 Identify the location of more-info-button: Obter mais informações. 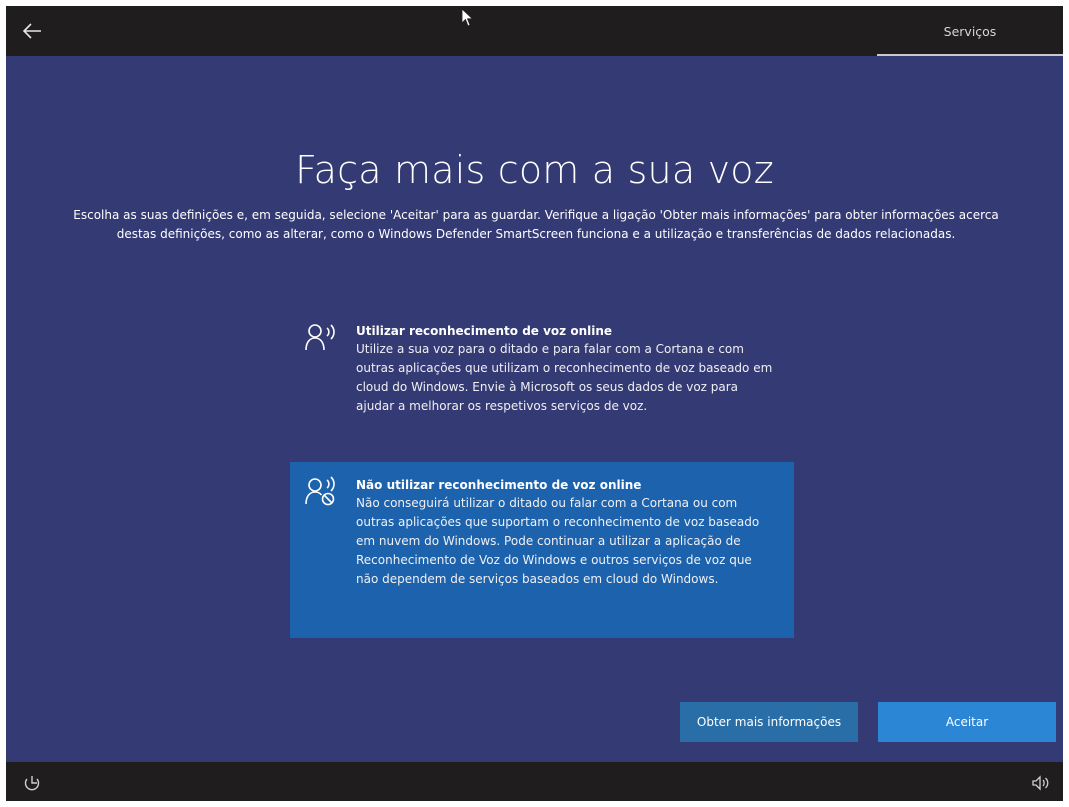
(769, 722).